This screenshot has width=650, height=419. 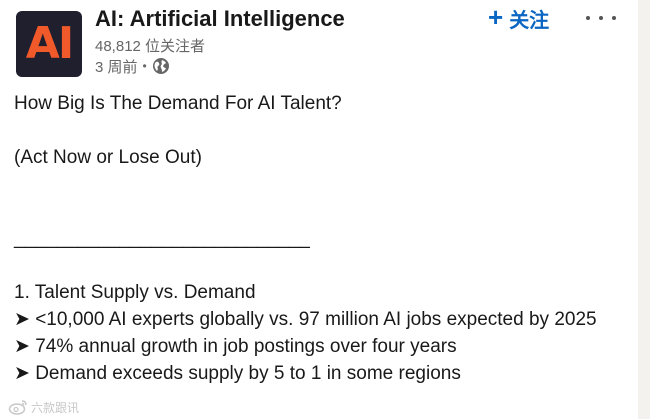 I want to click on globe-icon, so click(x=161, y=66).